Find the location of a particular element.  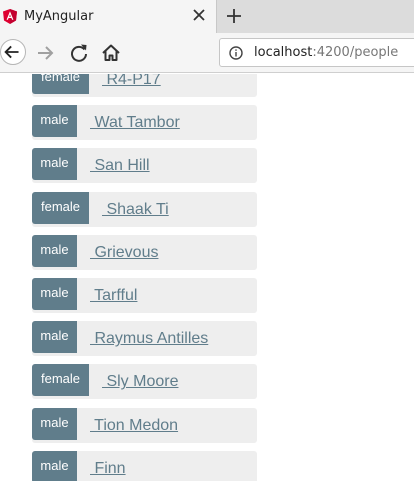

person-link: Raymus Antilles is located at coordinates (149, 339).